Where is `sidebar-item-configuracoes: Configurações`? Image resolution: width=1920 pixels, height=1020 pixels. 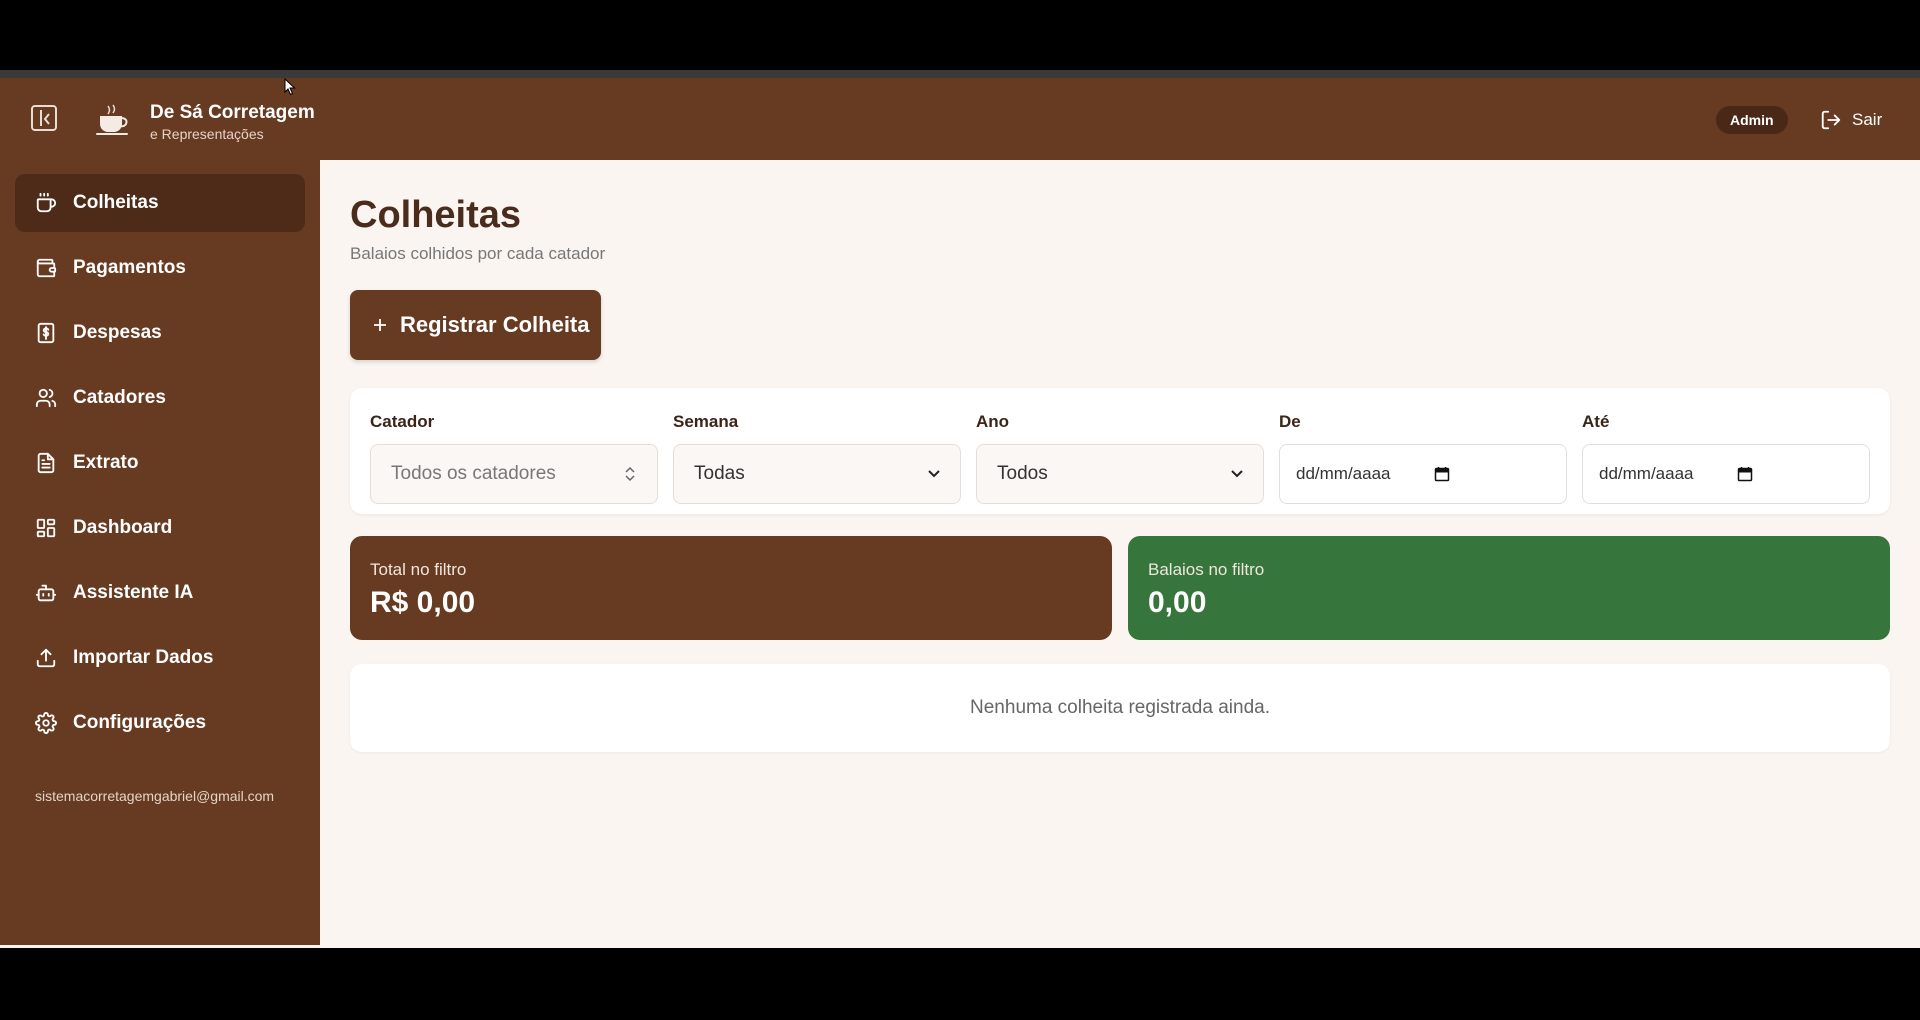 sidebar-item-configuracoes: Configurações is located at coordinates (160, 723).